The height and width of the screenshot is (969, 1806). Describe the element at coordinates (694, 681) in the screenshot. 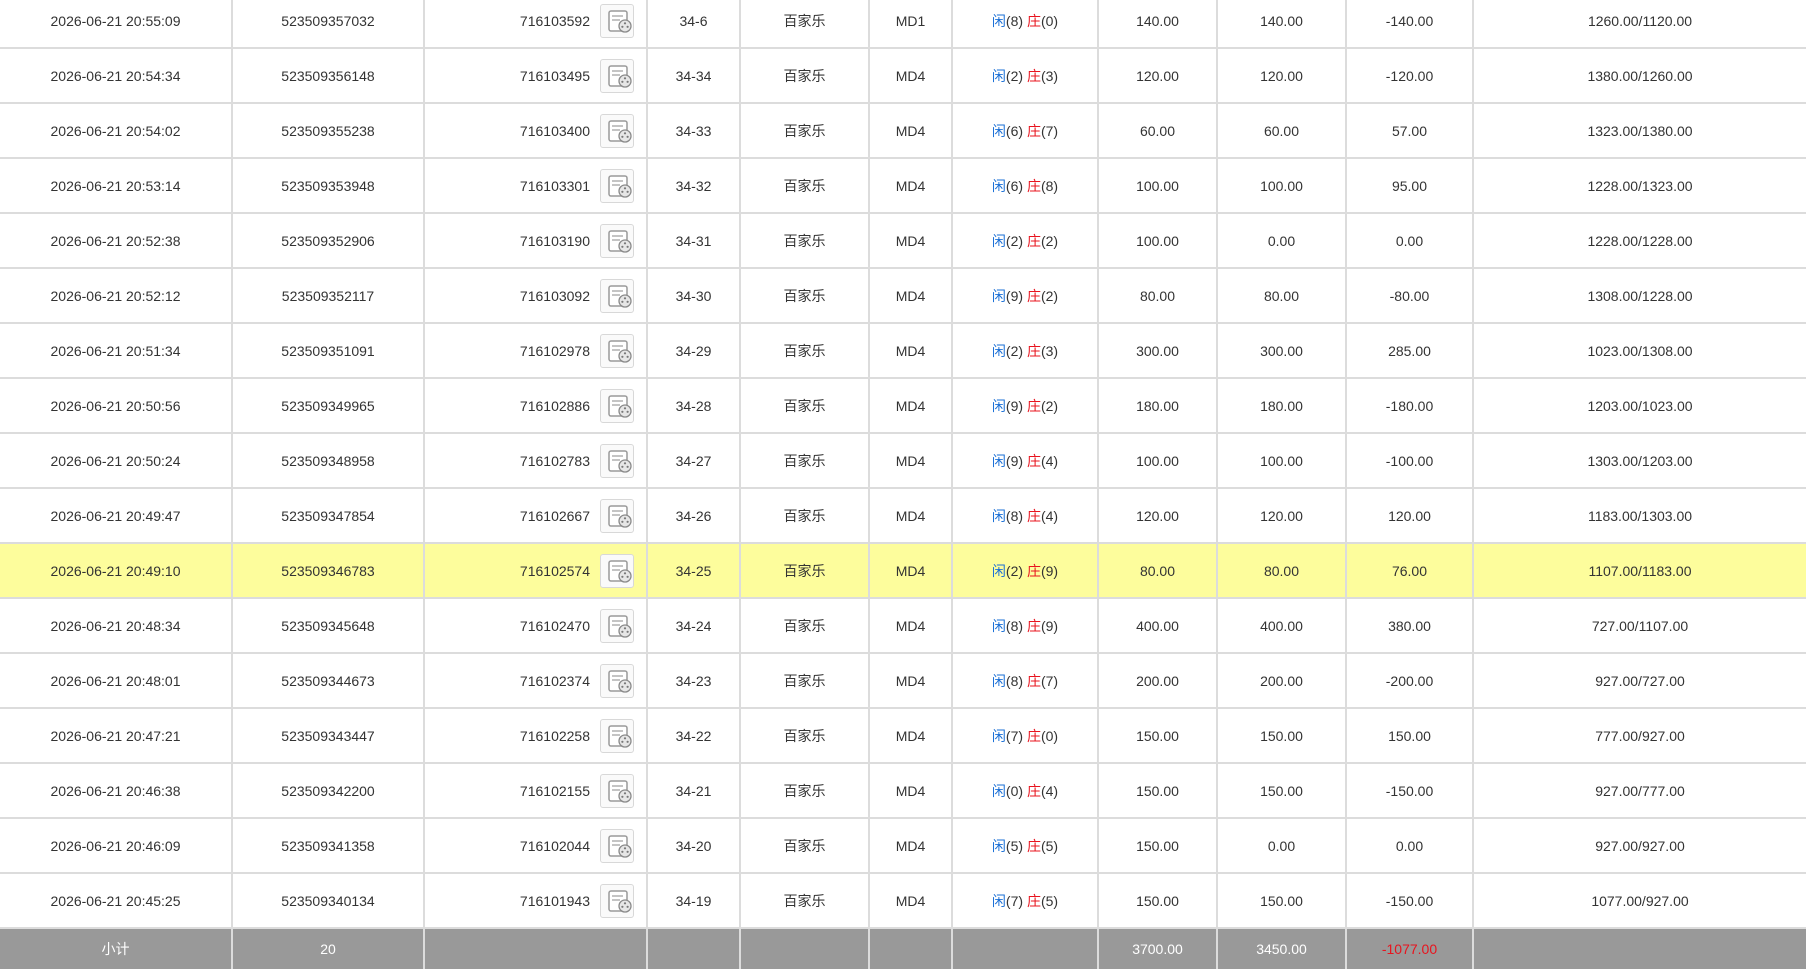

I see `shoe-hand: 34-23` at that location.